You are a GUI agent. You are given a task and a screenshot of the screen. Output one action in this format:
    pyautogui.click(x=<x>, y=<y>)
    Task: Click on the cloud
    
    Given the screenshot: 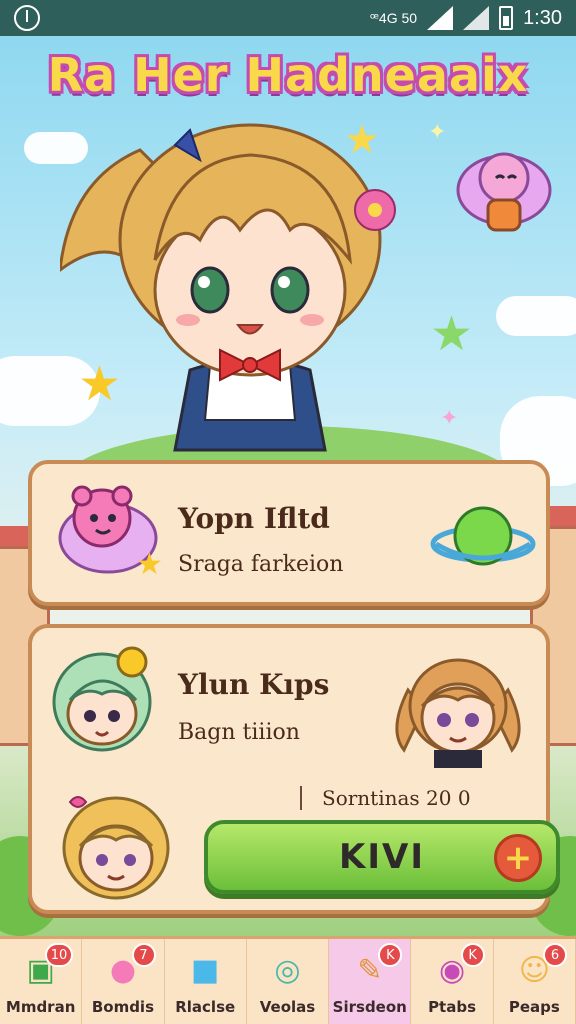 What is the action you would take?
    pyautogui.click(x=536, y=316)
    